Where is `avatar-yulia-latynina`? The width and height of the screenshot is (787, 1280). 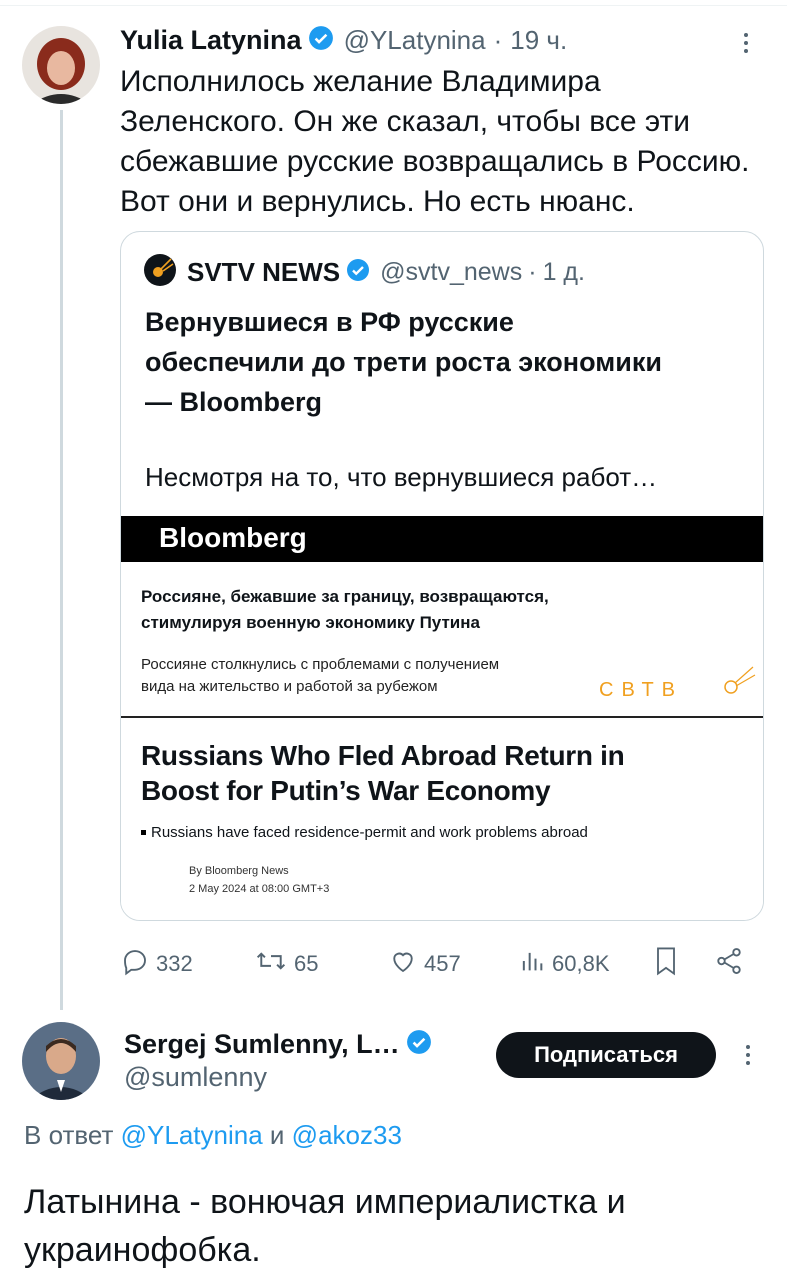
avatar-yulia-latynina is located at coordinates (61, 65).